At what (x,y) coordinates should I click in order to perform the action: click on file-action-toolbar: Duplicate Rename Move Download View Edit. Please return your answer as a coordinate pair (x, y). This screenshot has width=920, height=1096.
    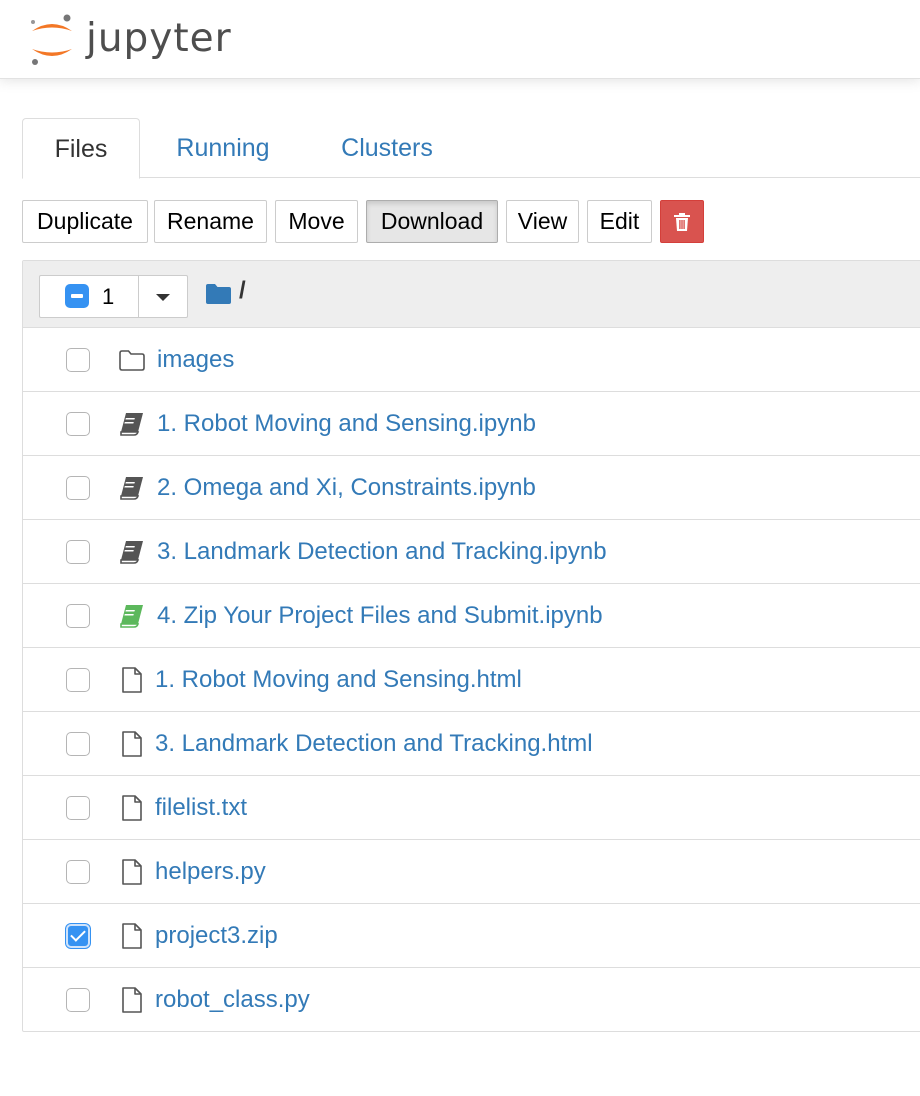
    Looking at the image, I should click on (372, 222).